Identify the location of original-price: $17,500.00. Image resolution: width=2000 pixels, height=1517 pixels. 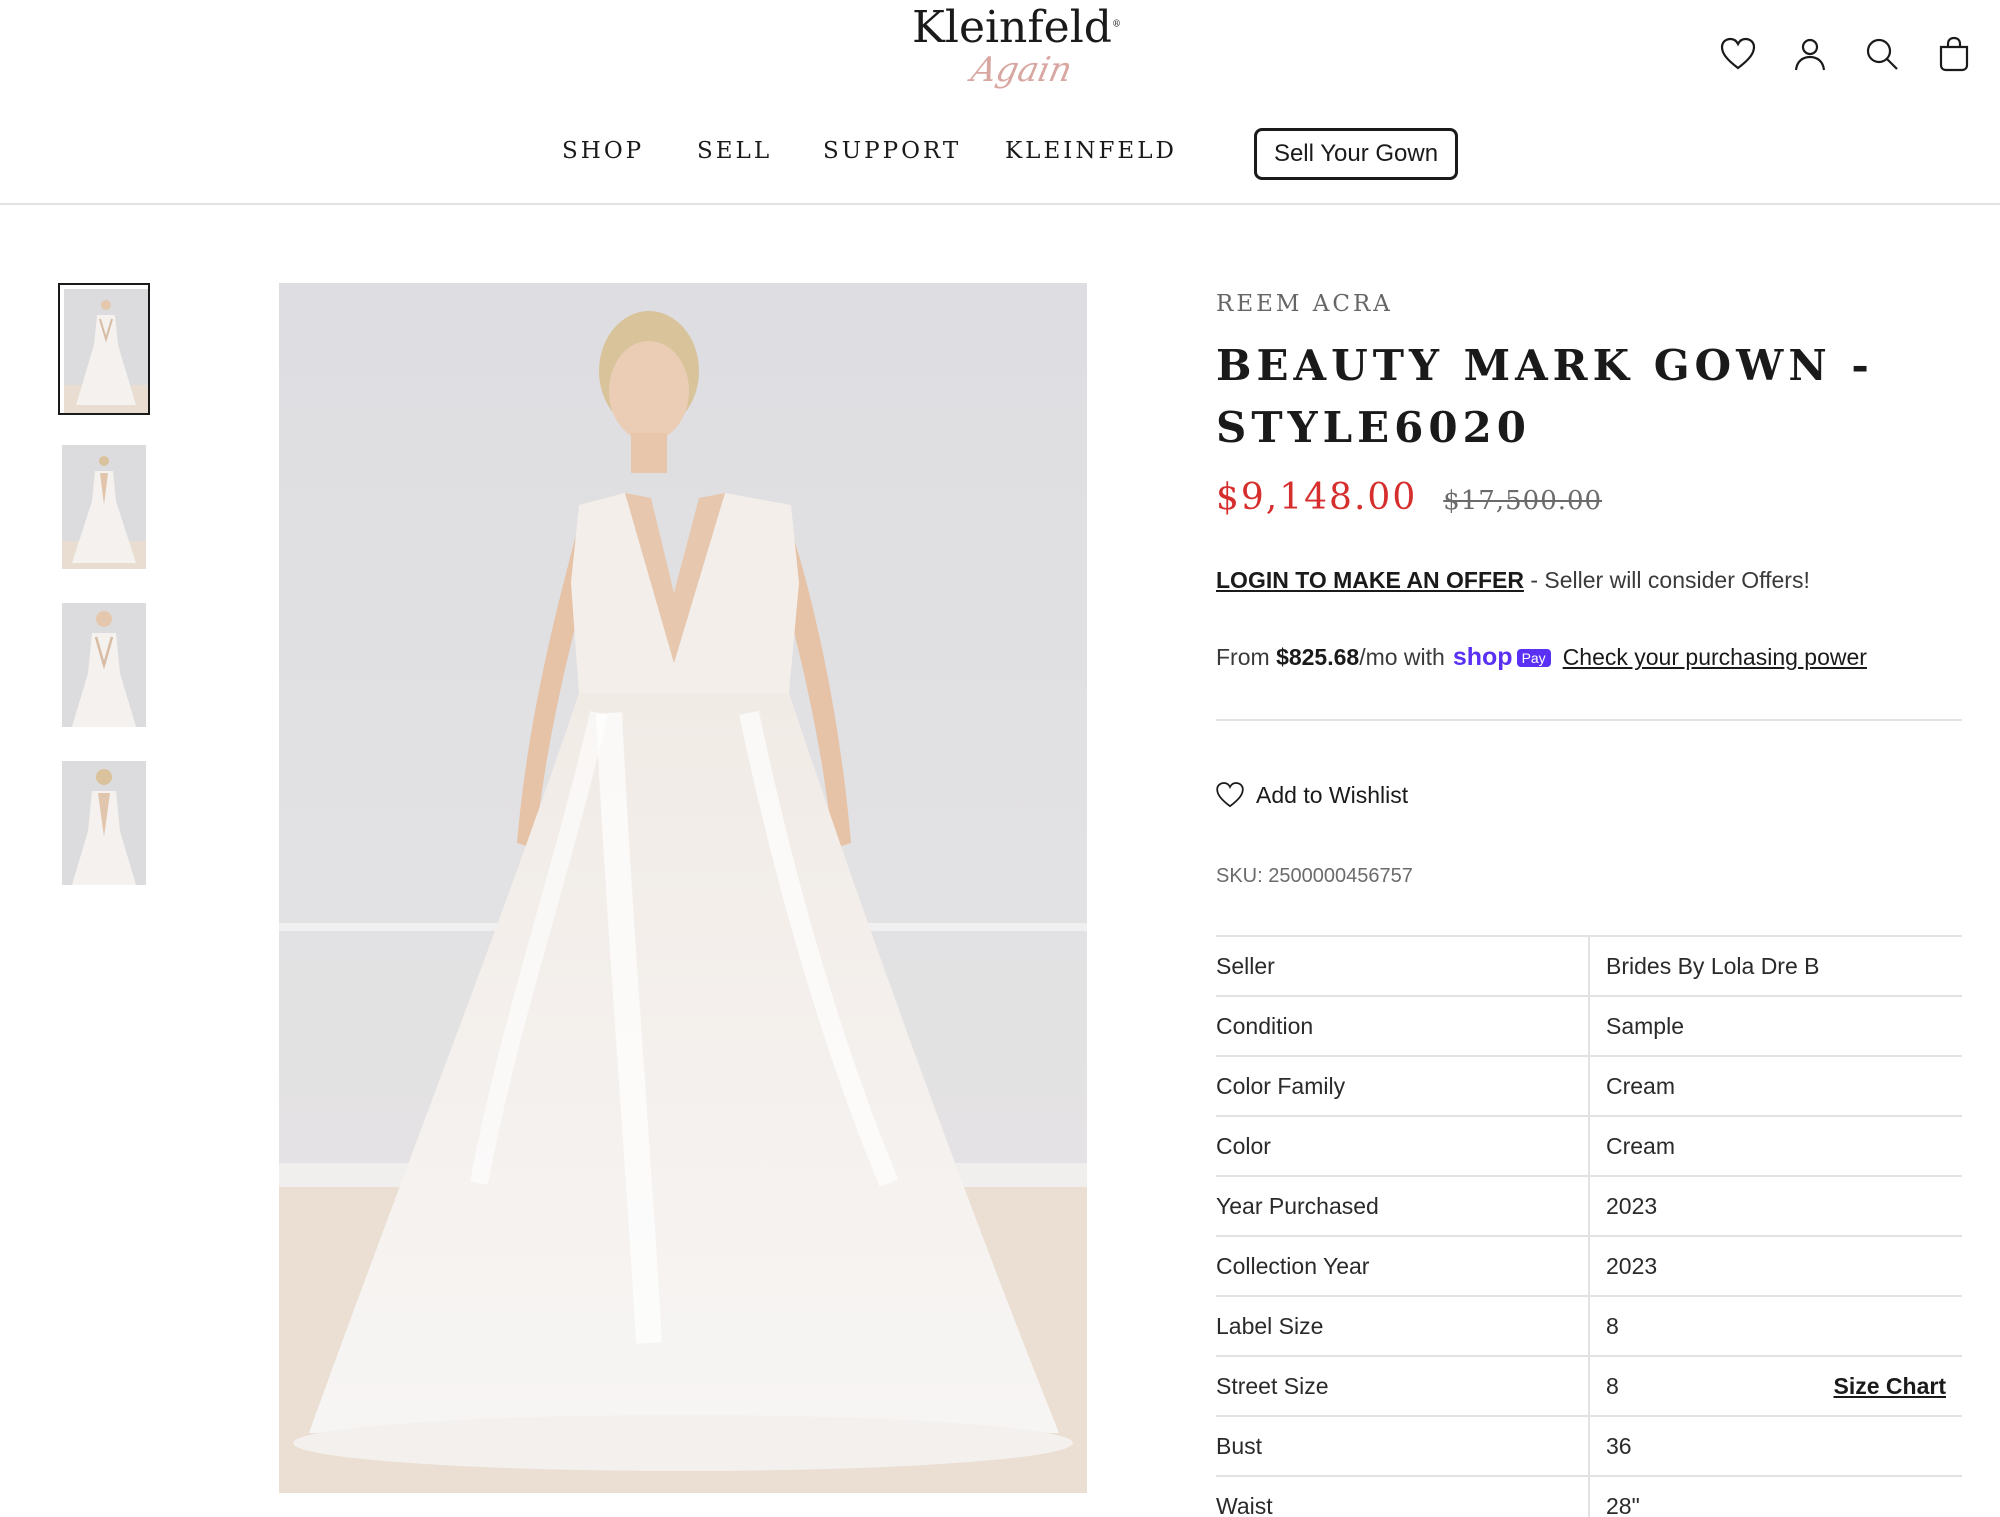
(1523, 501).